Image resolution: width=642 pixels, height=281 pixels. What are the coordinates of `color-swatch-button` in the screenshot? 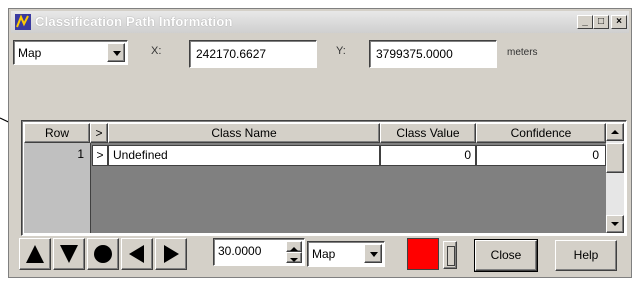 It's located at (423, 254).